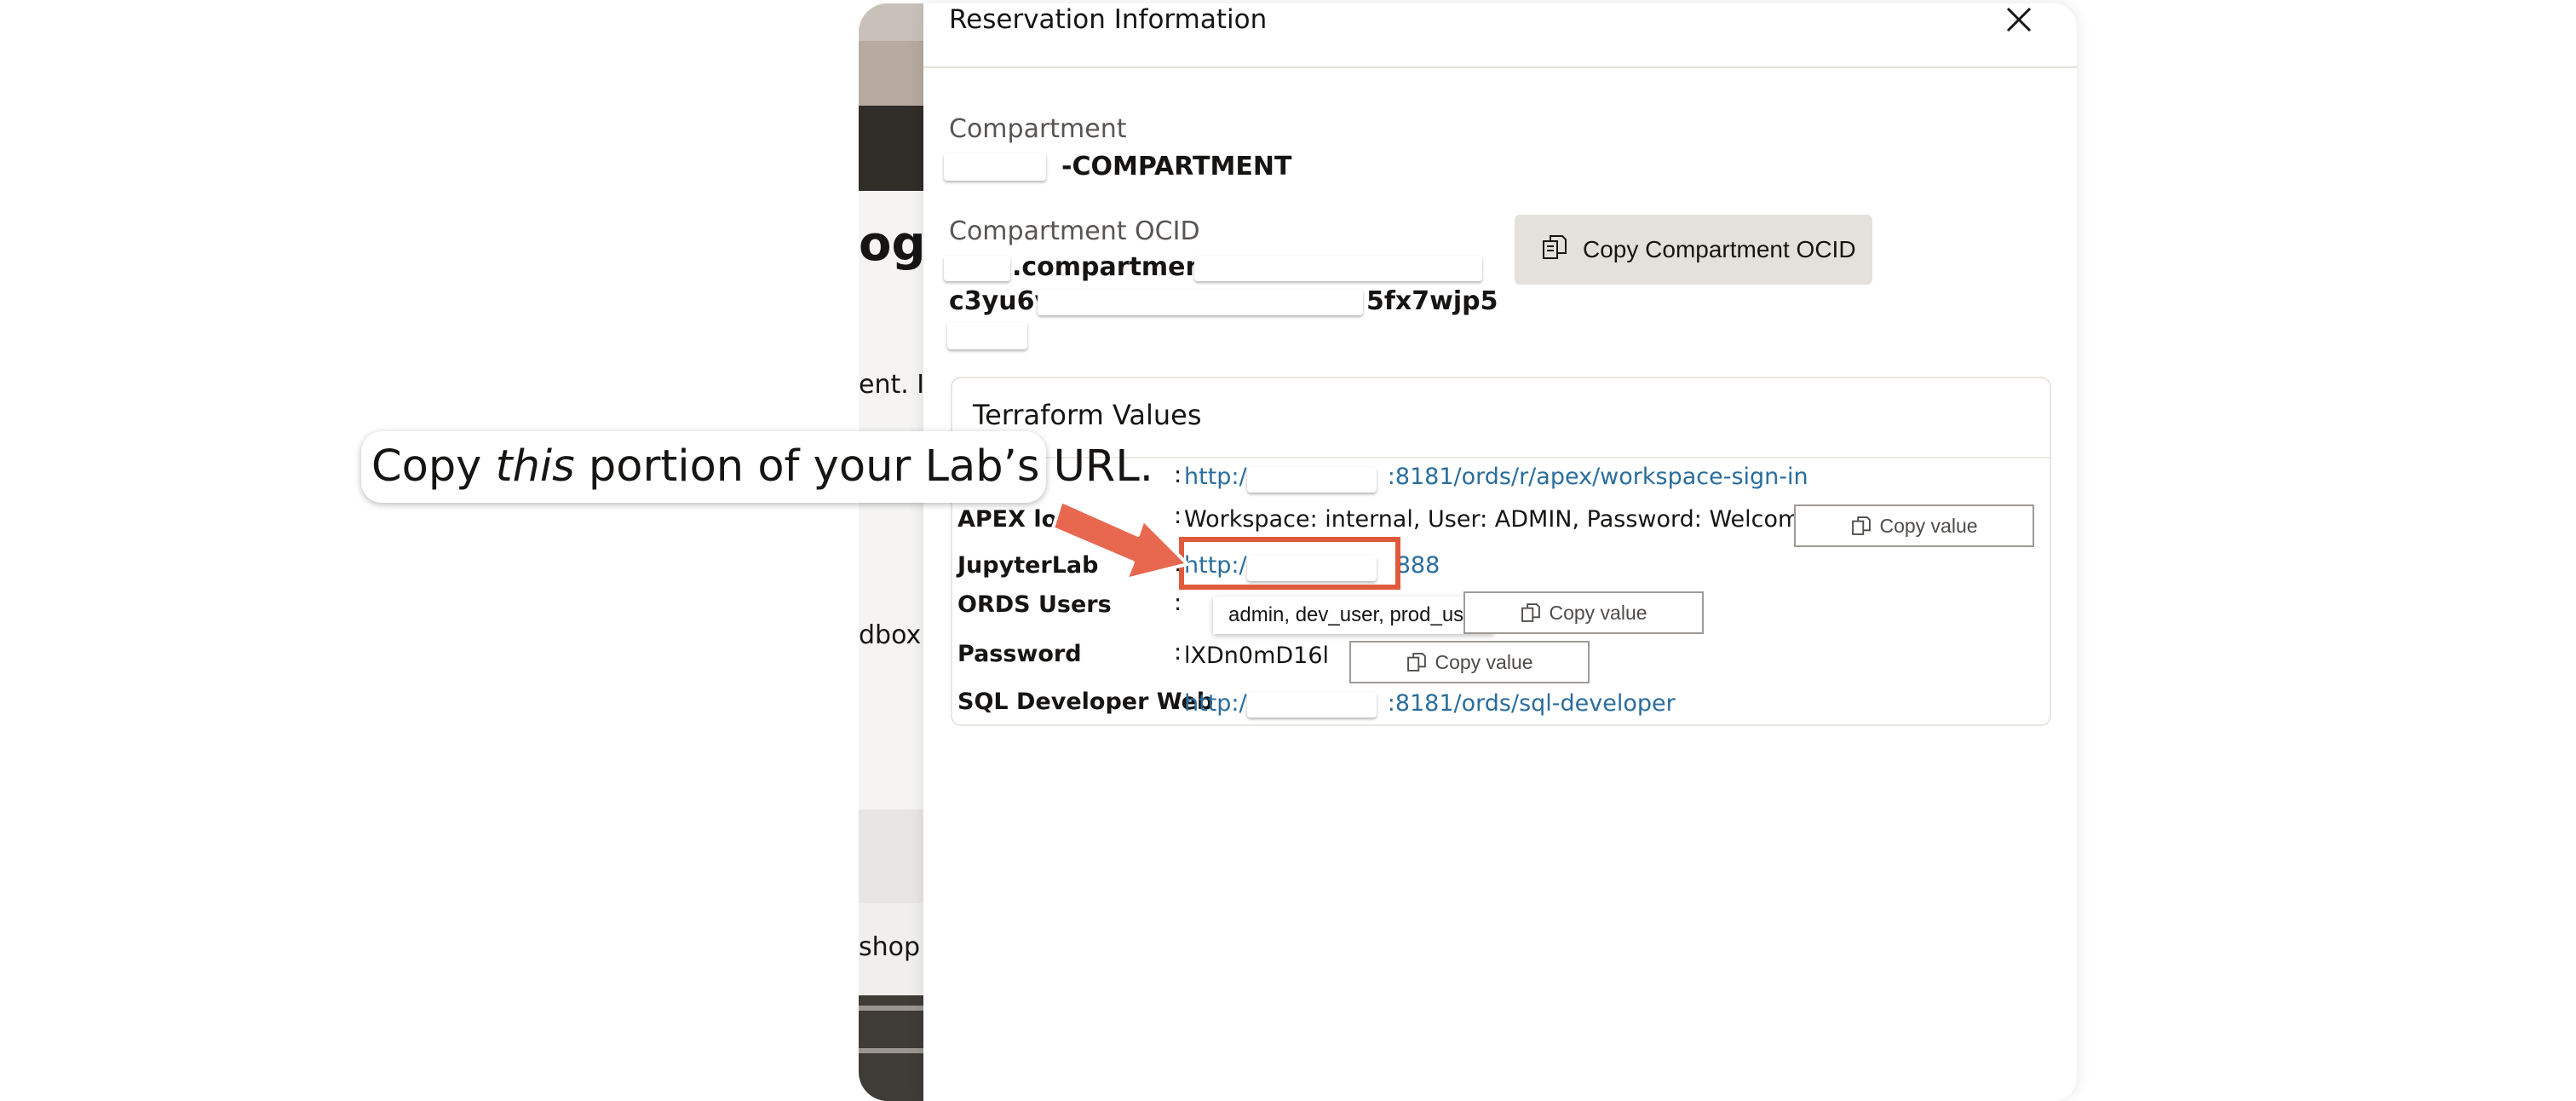 The width and height of the screenshot is (2576, 1101). What do you see at coordinates (1176, 167) in the screenshot?
I see `compartment-value: -COMPARTMENT` at bounding box center [1176, 167].